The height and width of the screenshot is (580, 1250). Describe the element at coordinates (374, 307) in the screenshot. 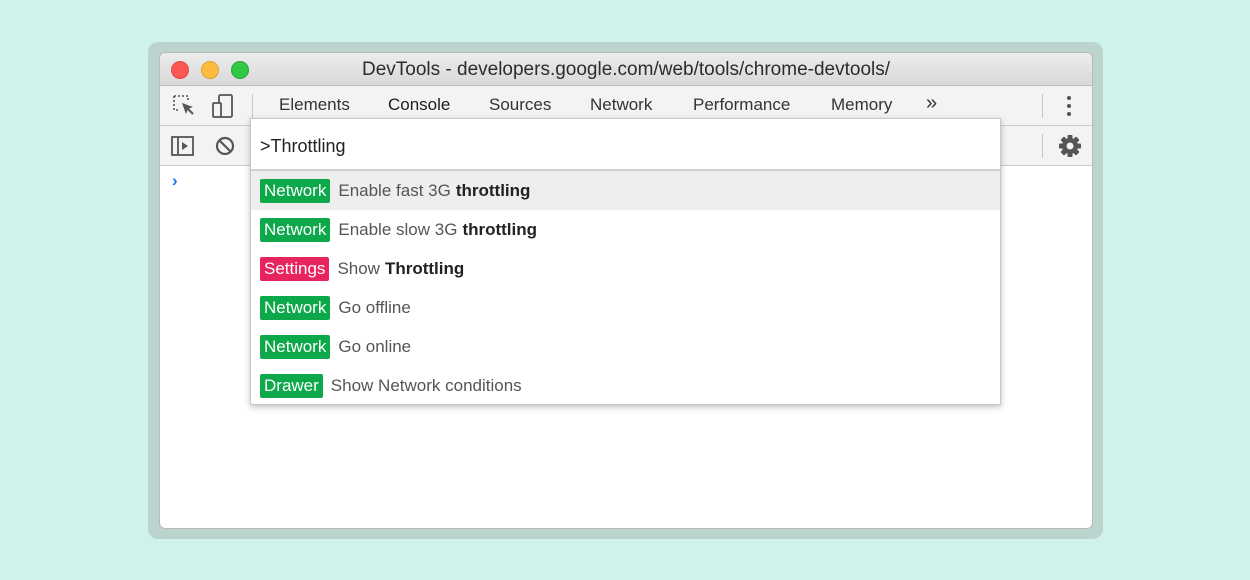

I see `command-text: Go offline` at that location.